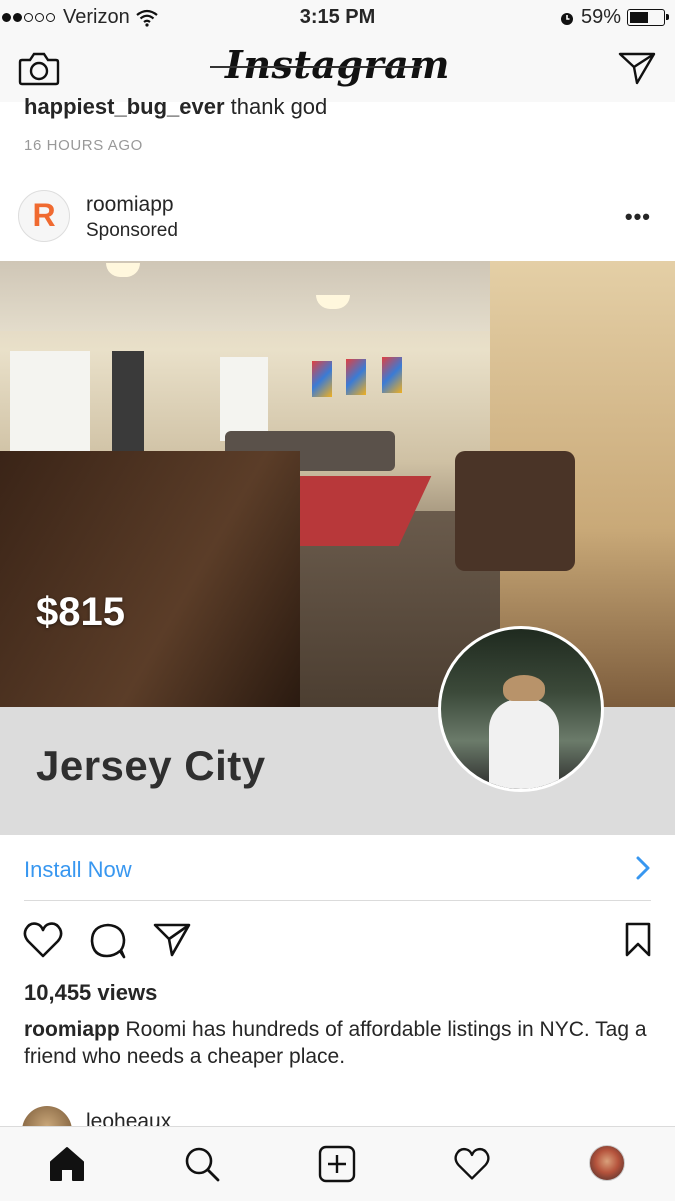  I want to click on bottom-tab-bar, so click(337, 1163).